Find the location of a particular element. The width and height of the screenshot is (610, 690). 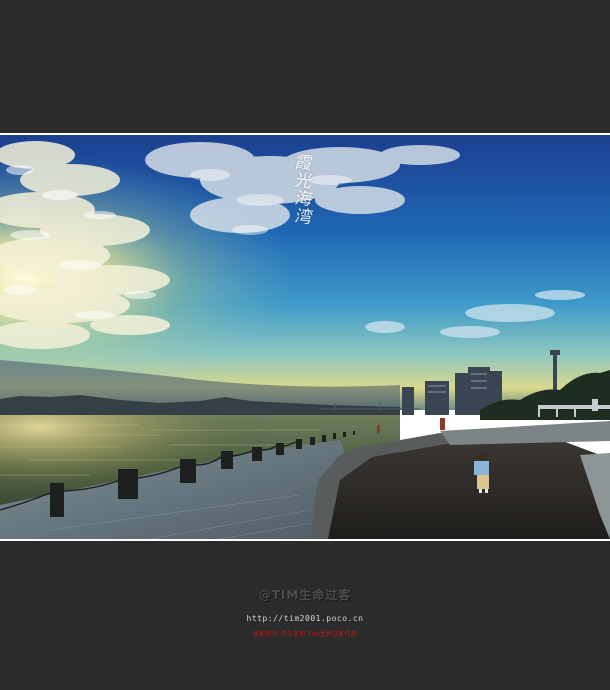

credit-url: http://tim2001.poco.cn is located at coordinates (305, 618).